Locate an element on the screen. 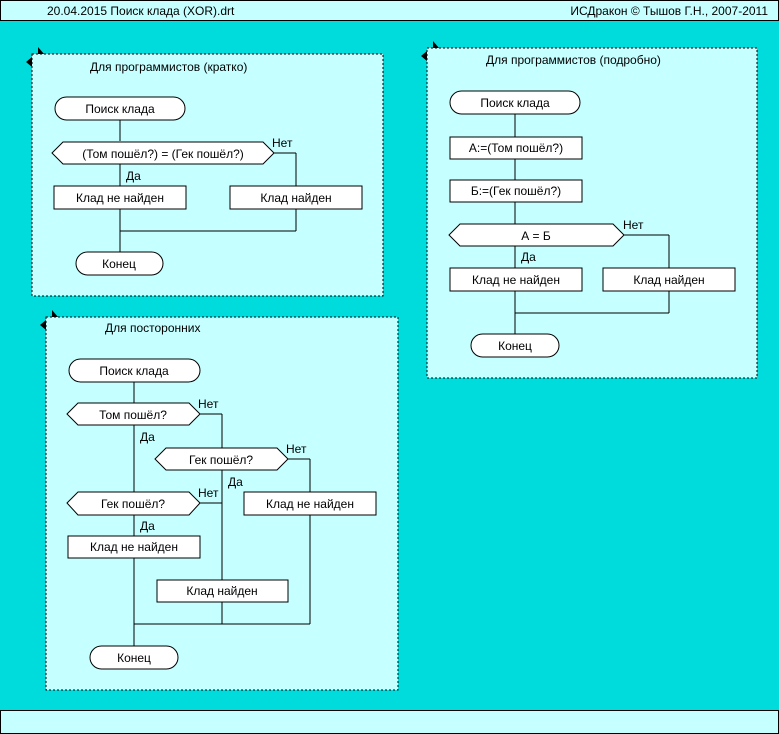 This screenshot has height=734, width=779. outsiders-q2-yes: Да is located at coordinates (235, 482).